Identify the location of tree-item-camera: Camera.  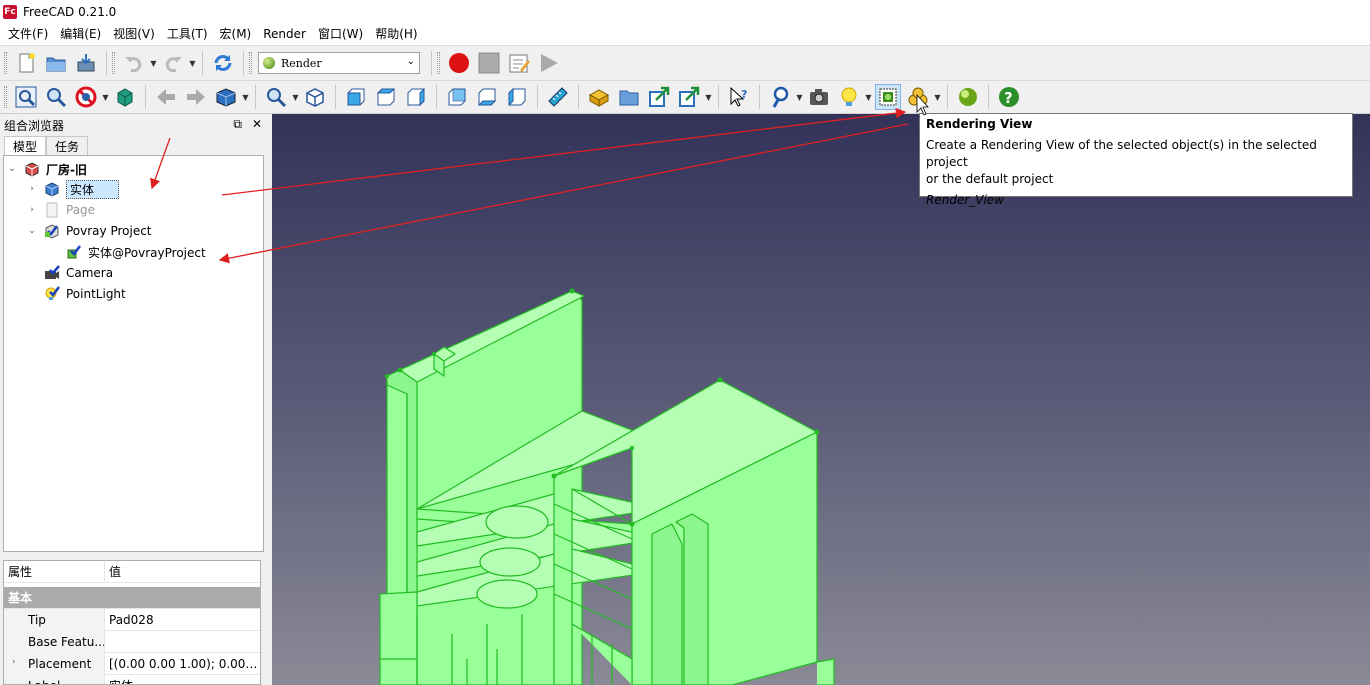
(69, 273).